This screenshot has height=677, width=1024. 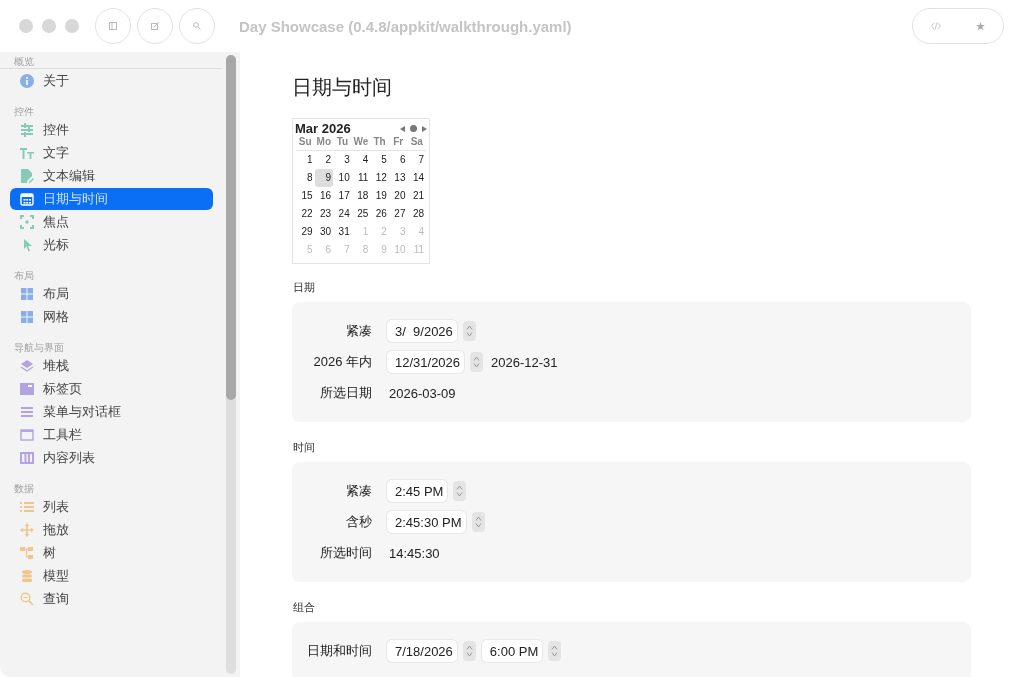 I want to click on calendar-day: 25, so click(x=361, y=214).